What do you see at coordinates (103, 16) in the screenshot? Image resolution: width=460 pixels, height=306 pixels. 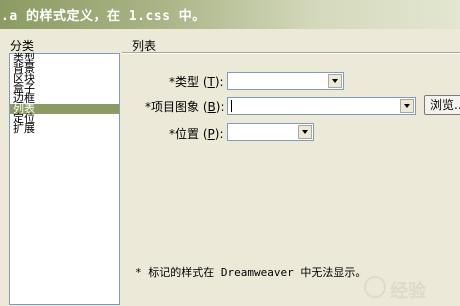 I see `dialog-title: .a 的样式定义，在 1.css 中。` at bounding box center [103, 16].